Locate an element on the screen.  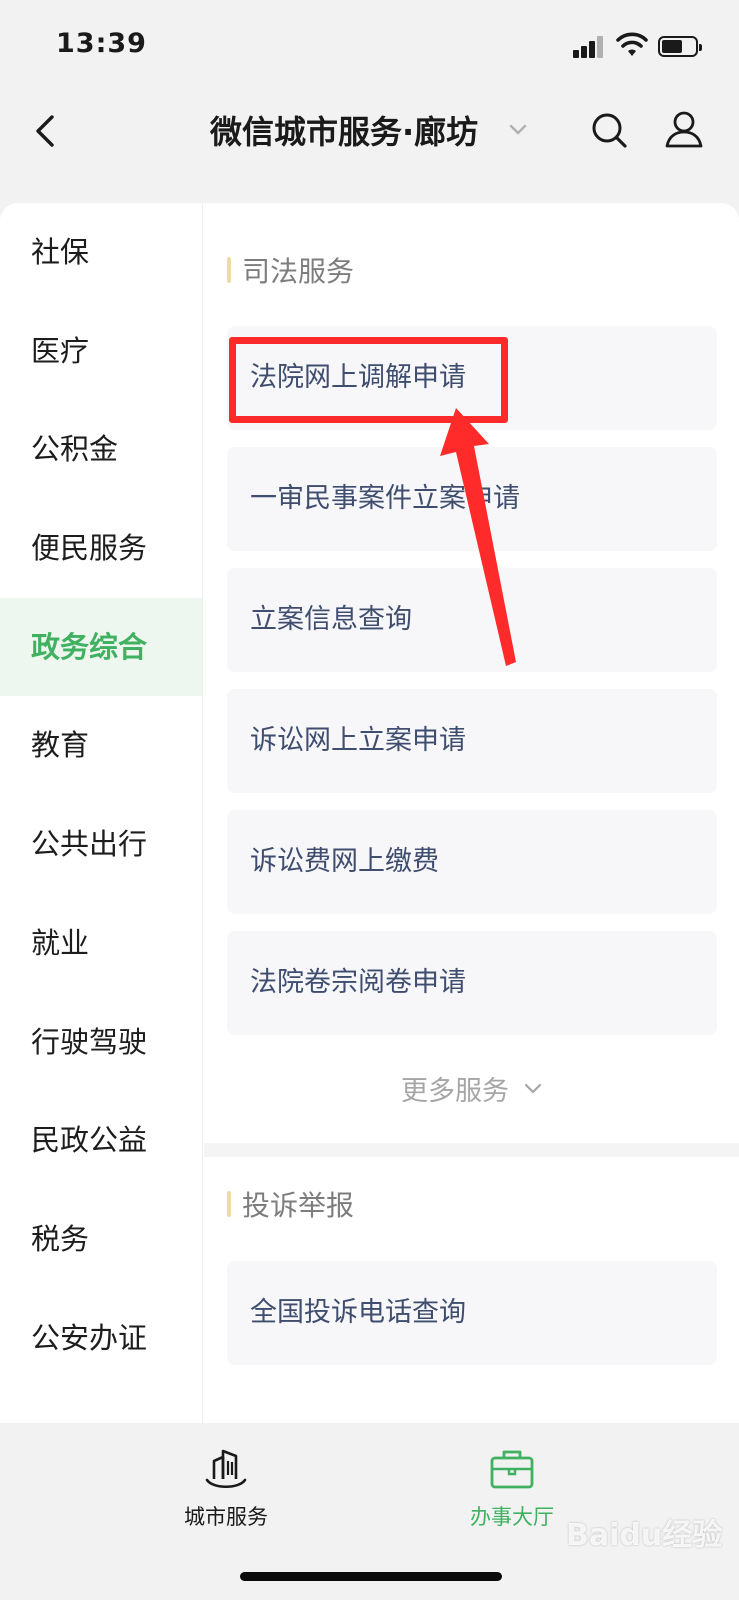
sidebar-item-government-affairs: 政务综合 is located at coordinates (101, 647).